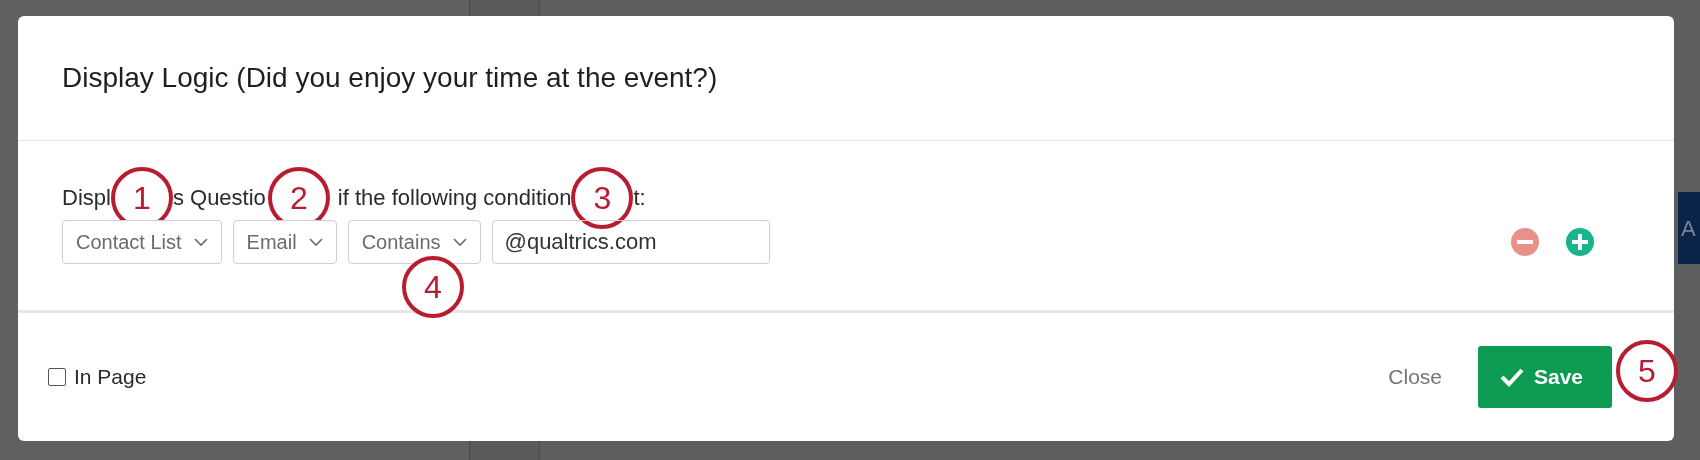 The width and height of the screenshot is (1700, 460). What do you see at coordinates (639, 198) in the screenshot?
I see `condition-text: t:` at bounding box center [639, 198].